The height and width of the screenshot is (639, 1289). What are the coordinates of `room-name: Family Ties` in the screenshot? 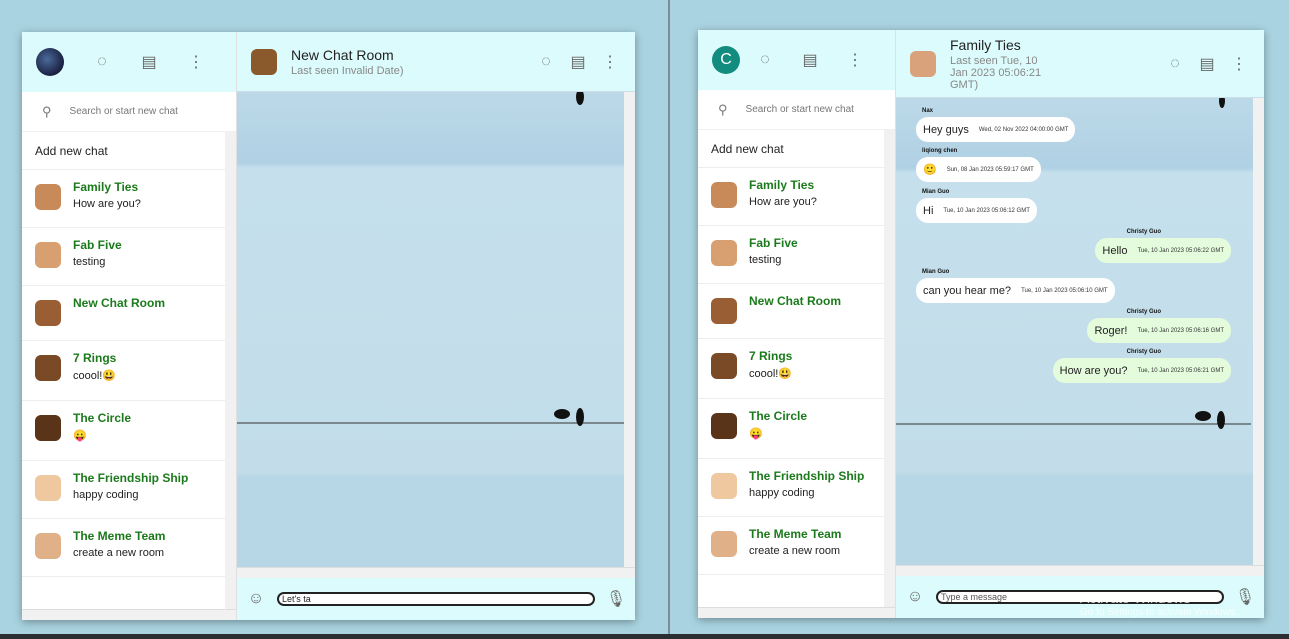 It's located at (106, 187).